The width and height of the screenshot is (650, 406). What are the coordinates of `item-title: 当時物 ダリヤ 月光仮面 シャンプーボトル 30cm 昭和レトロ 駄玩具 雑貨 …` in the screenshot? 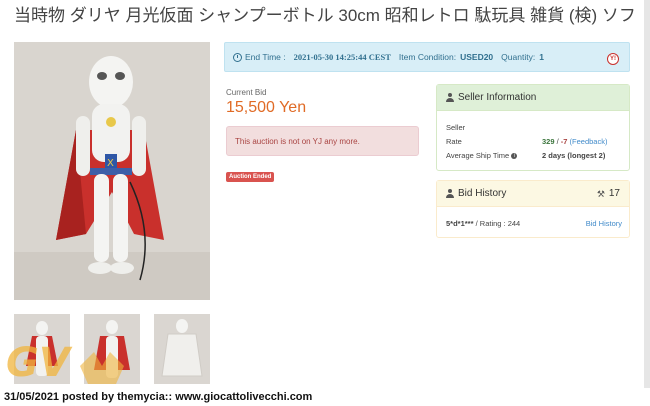 It's located at (324, 15).